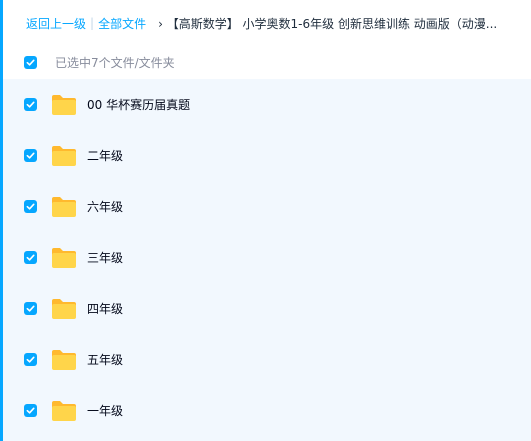 The width and height of the screenshot is (531, 441). Describe the element at coordinates (122, 23) in the screenshot. I see `all-files-link: 全部文件` at that location.